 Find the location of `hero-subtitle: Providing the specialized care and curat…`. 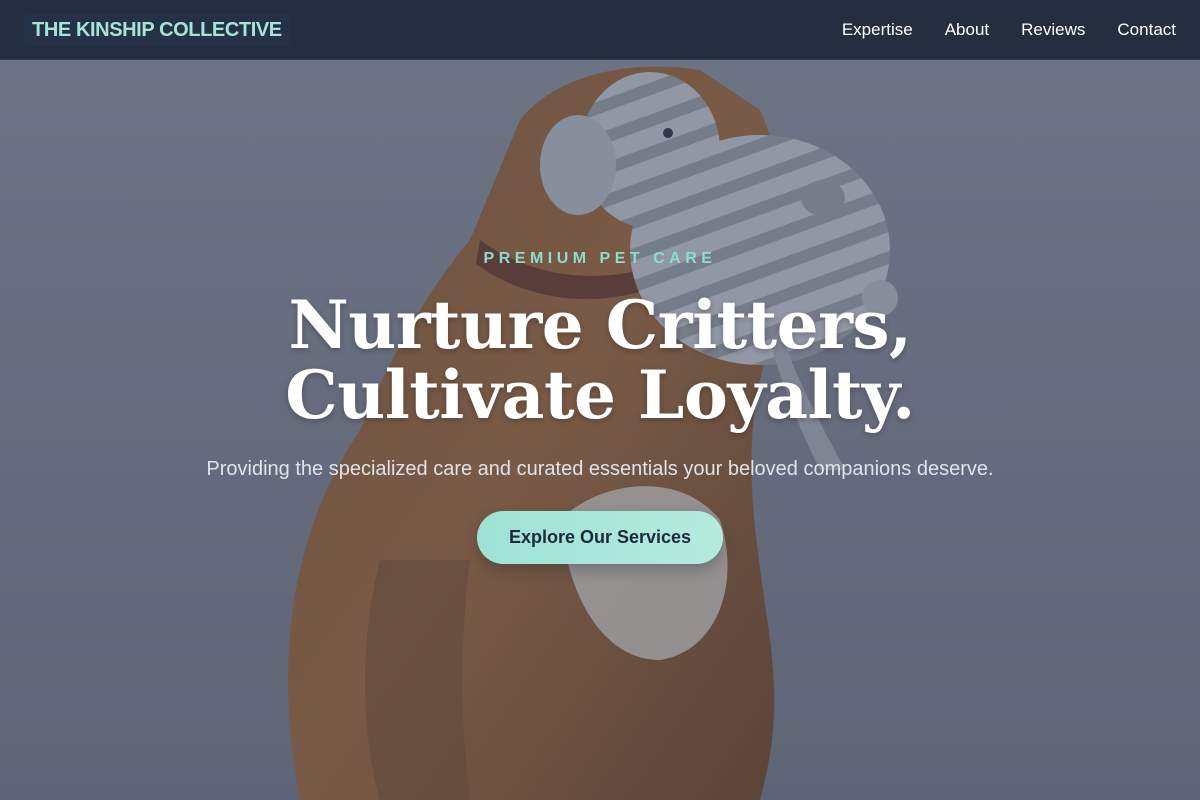

hero-subtitle: Providing the specialized care and curat… is located at coordinates (600, 469).